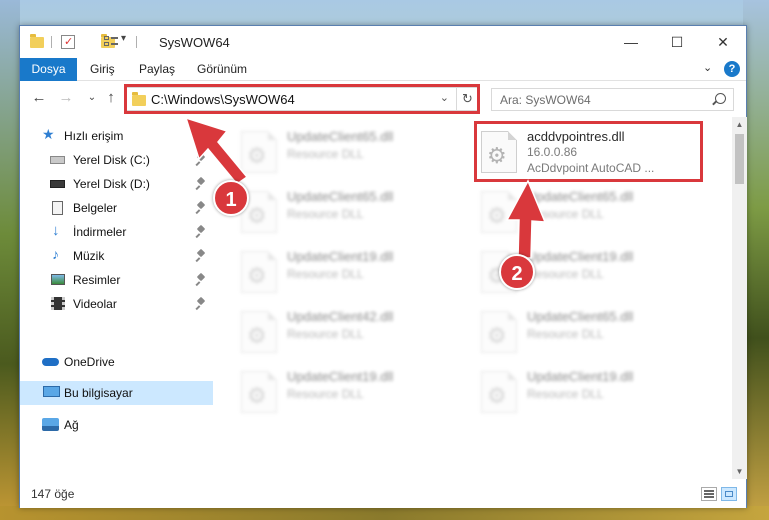 This screenshot has height=520, width=769. I want to click on computer-icon, so click(51, 391).